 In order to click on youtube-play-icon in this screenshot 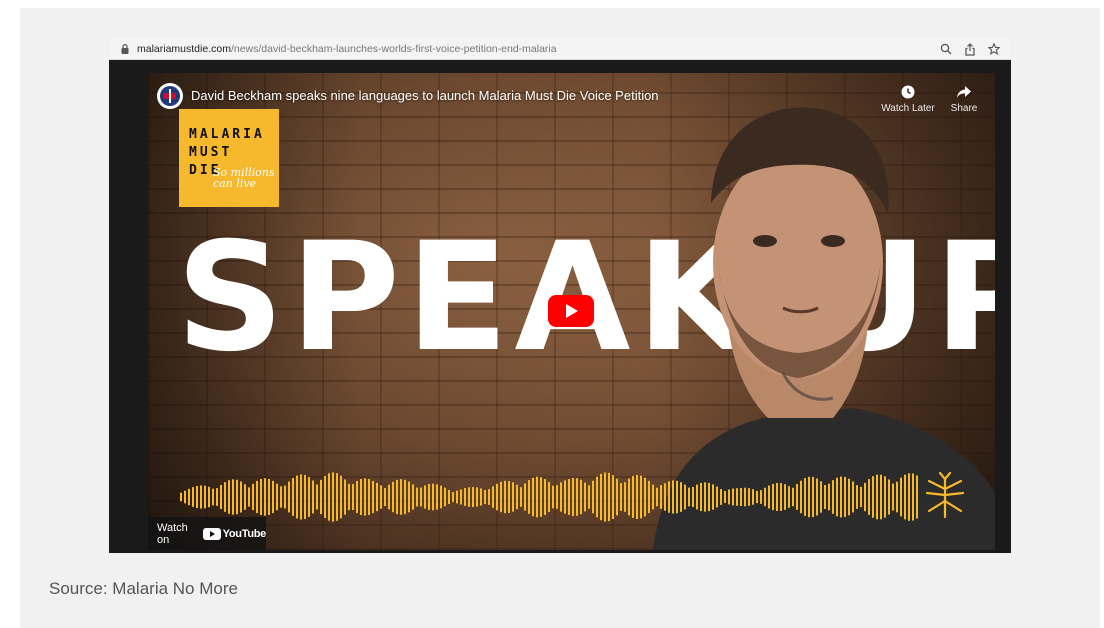, I will do `click(211, 533)`.